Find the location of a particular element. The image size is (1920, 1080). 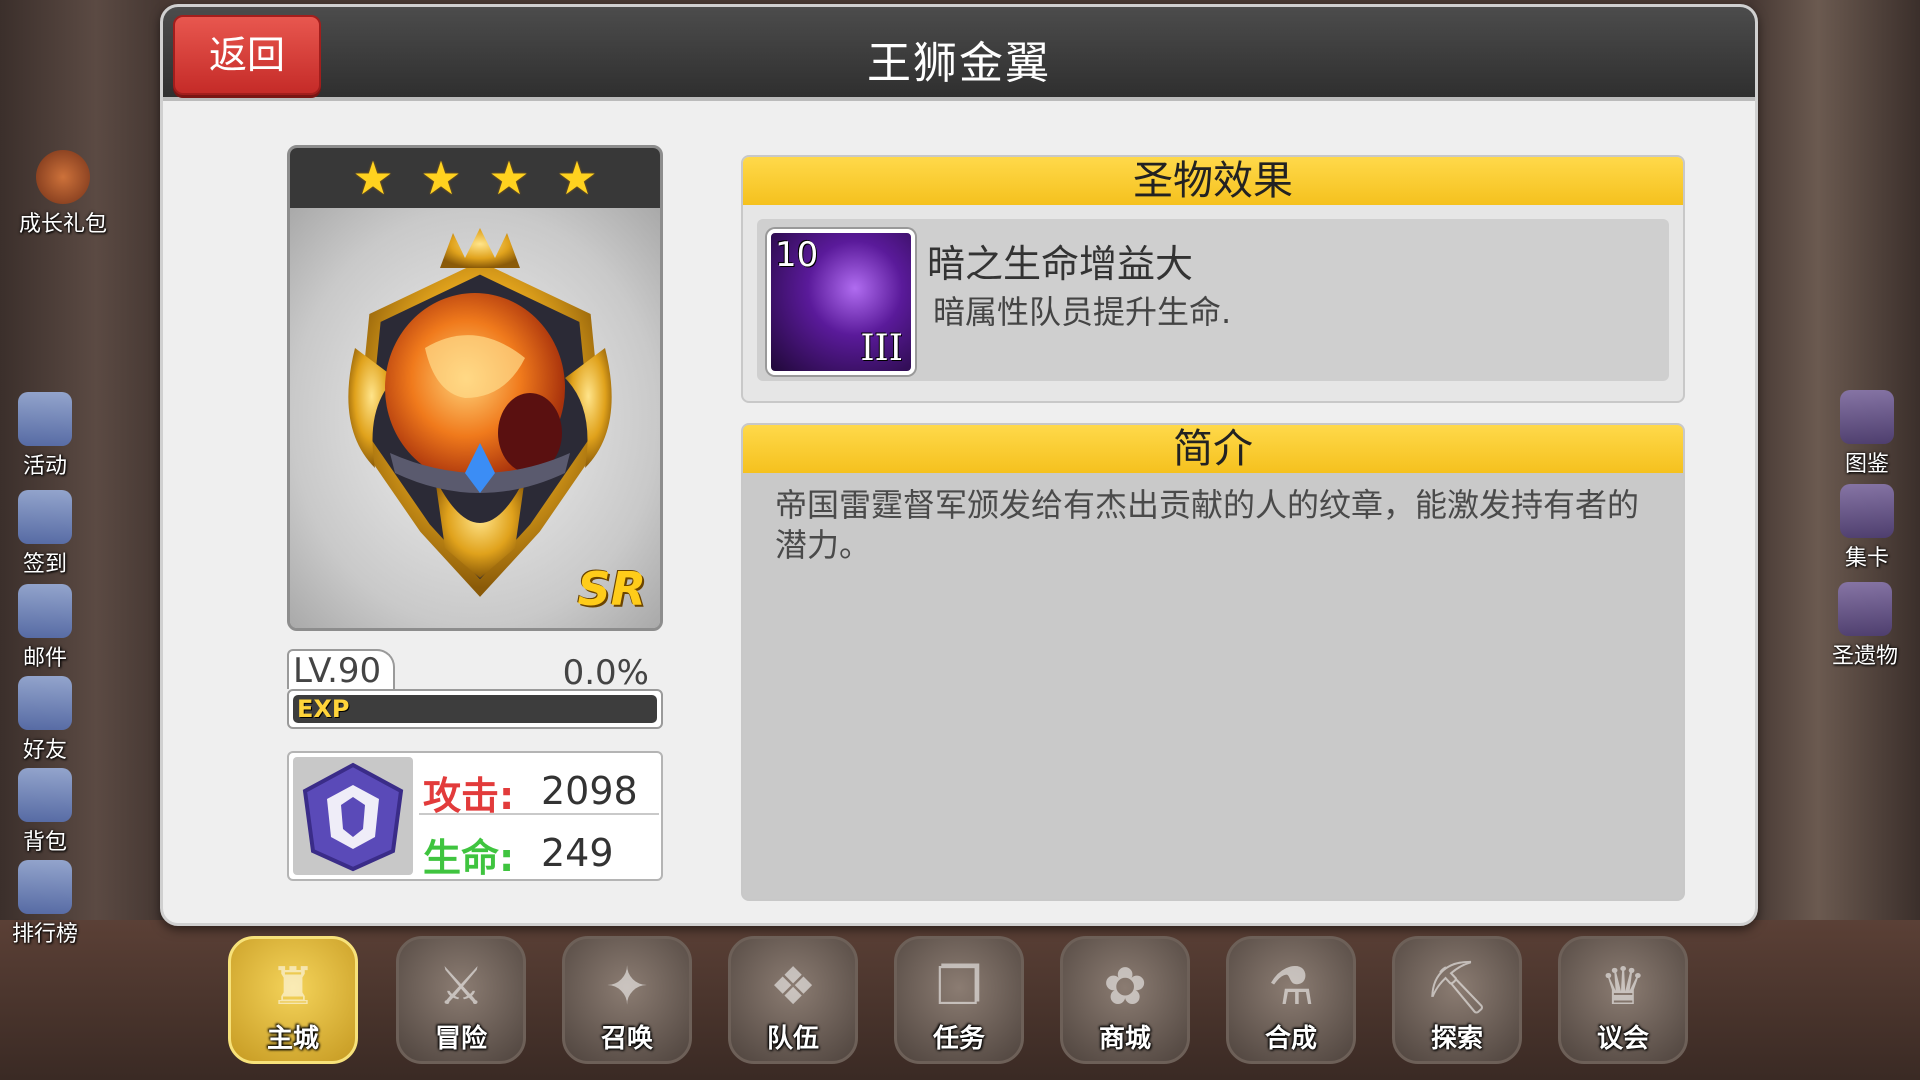

panel-header: 返回 王狮金翼 is located at coordinates (959, 54).